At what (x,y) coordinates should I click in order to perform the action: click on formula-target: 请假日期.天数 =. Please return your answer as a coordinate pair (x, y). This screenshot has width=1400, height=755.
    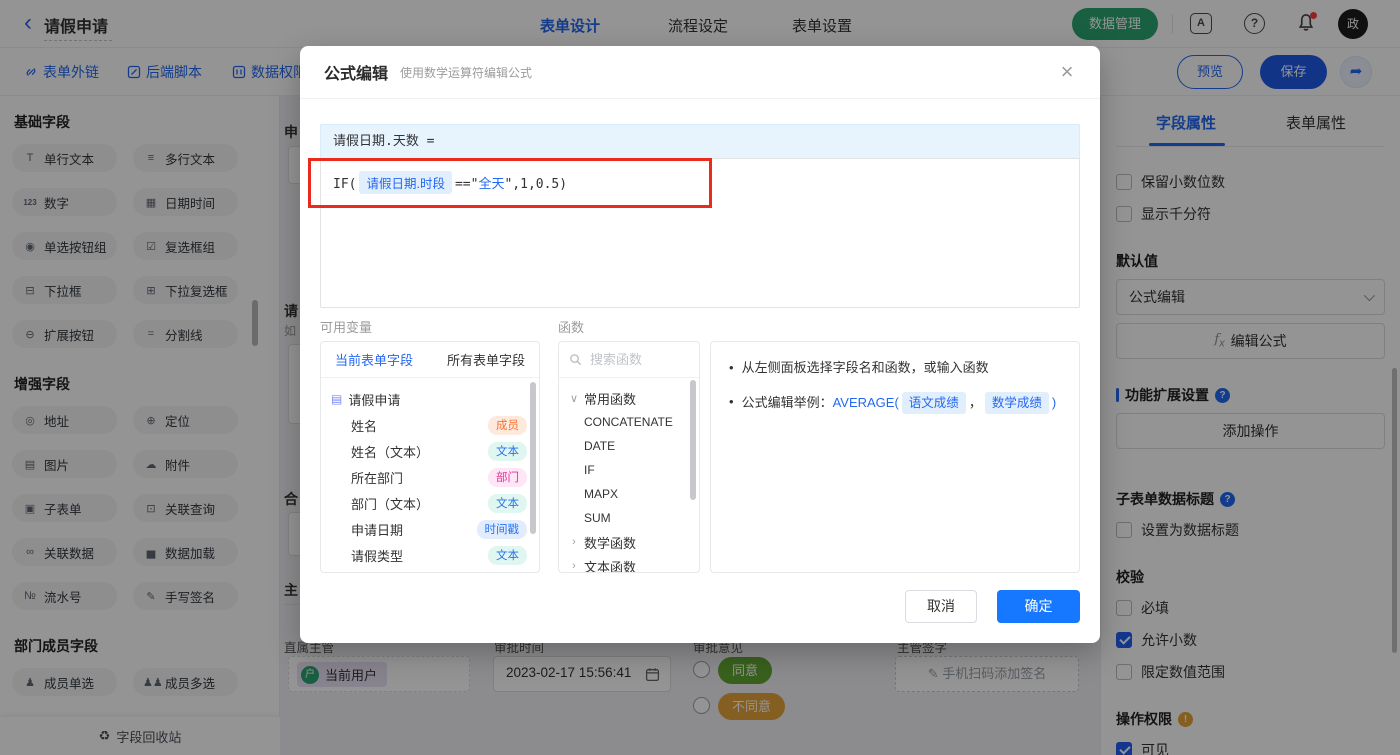
    Looking at the image, I should click on (700, 141).